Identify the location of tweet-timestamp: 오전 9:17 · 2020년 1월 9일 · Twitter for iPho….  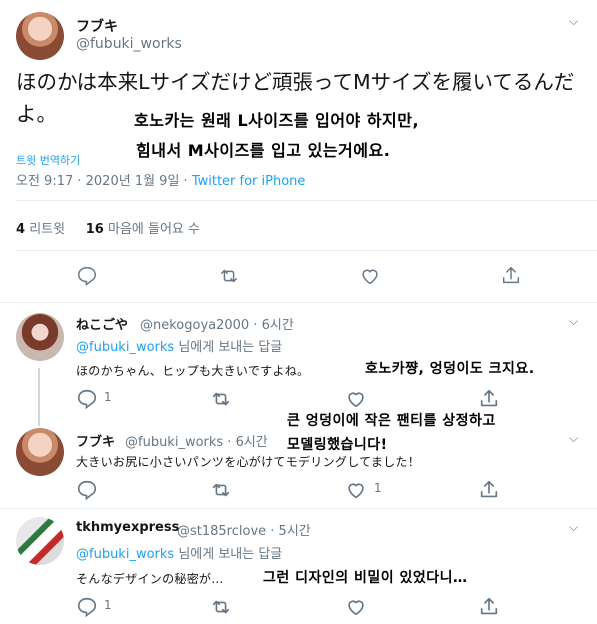
(160, 179).